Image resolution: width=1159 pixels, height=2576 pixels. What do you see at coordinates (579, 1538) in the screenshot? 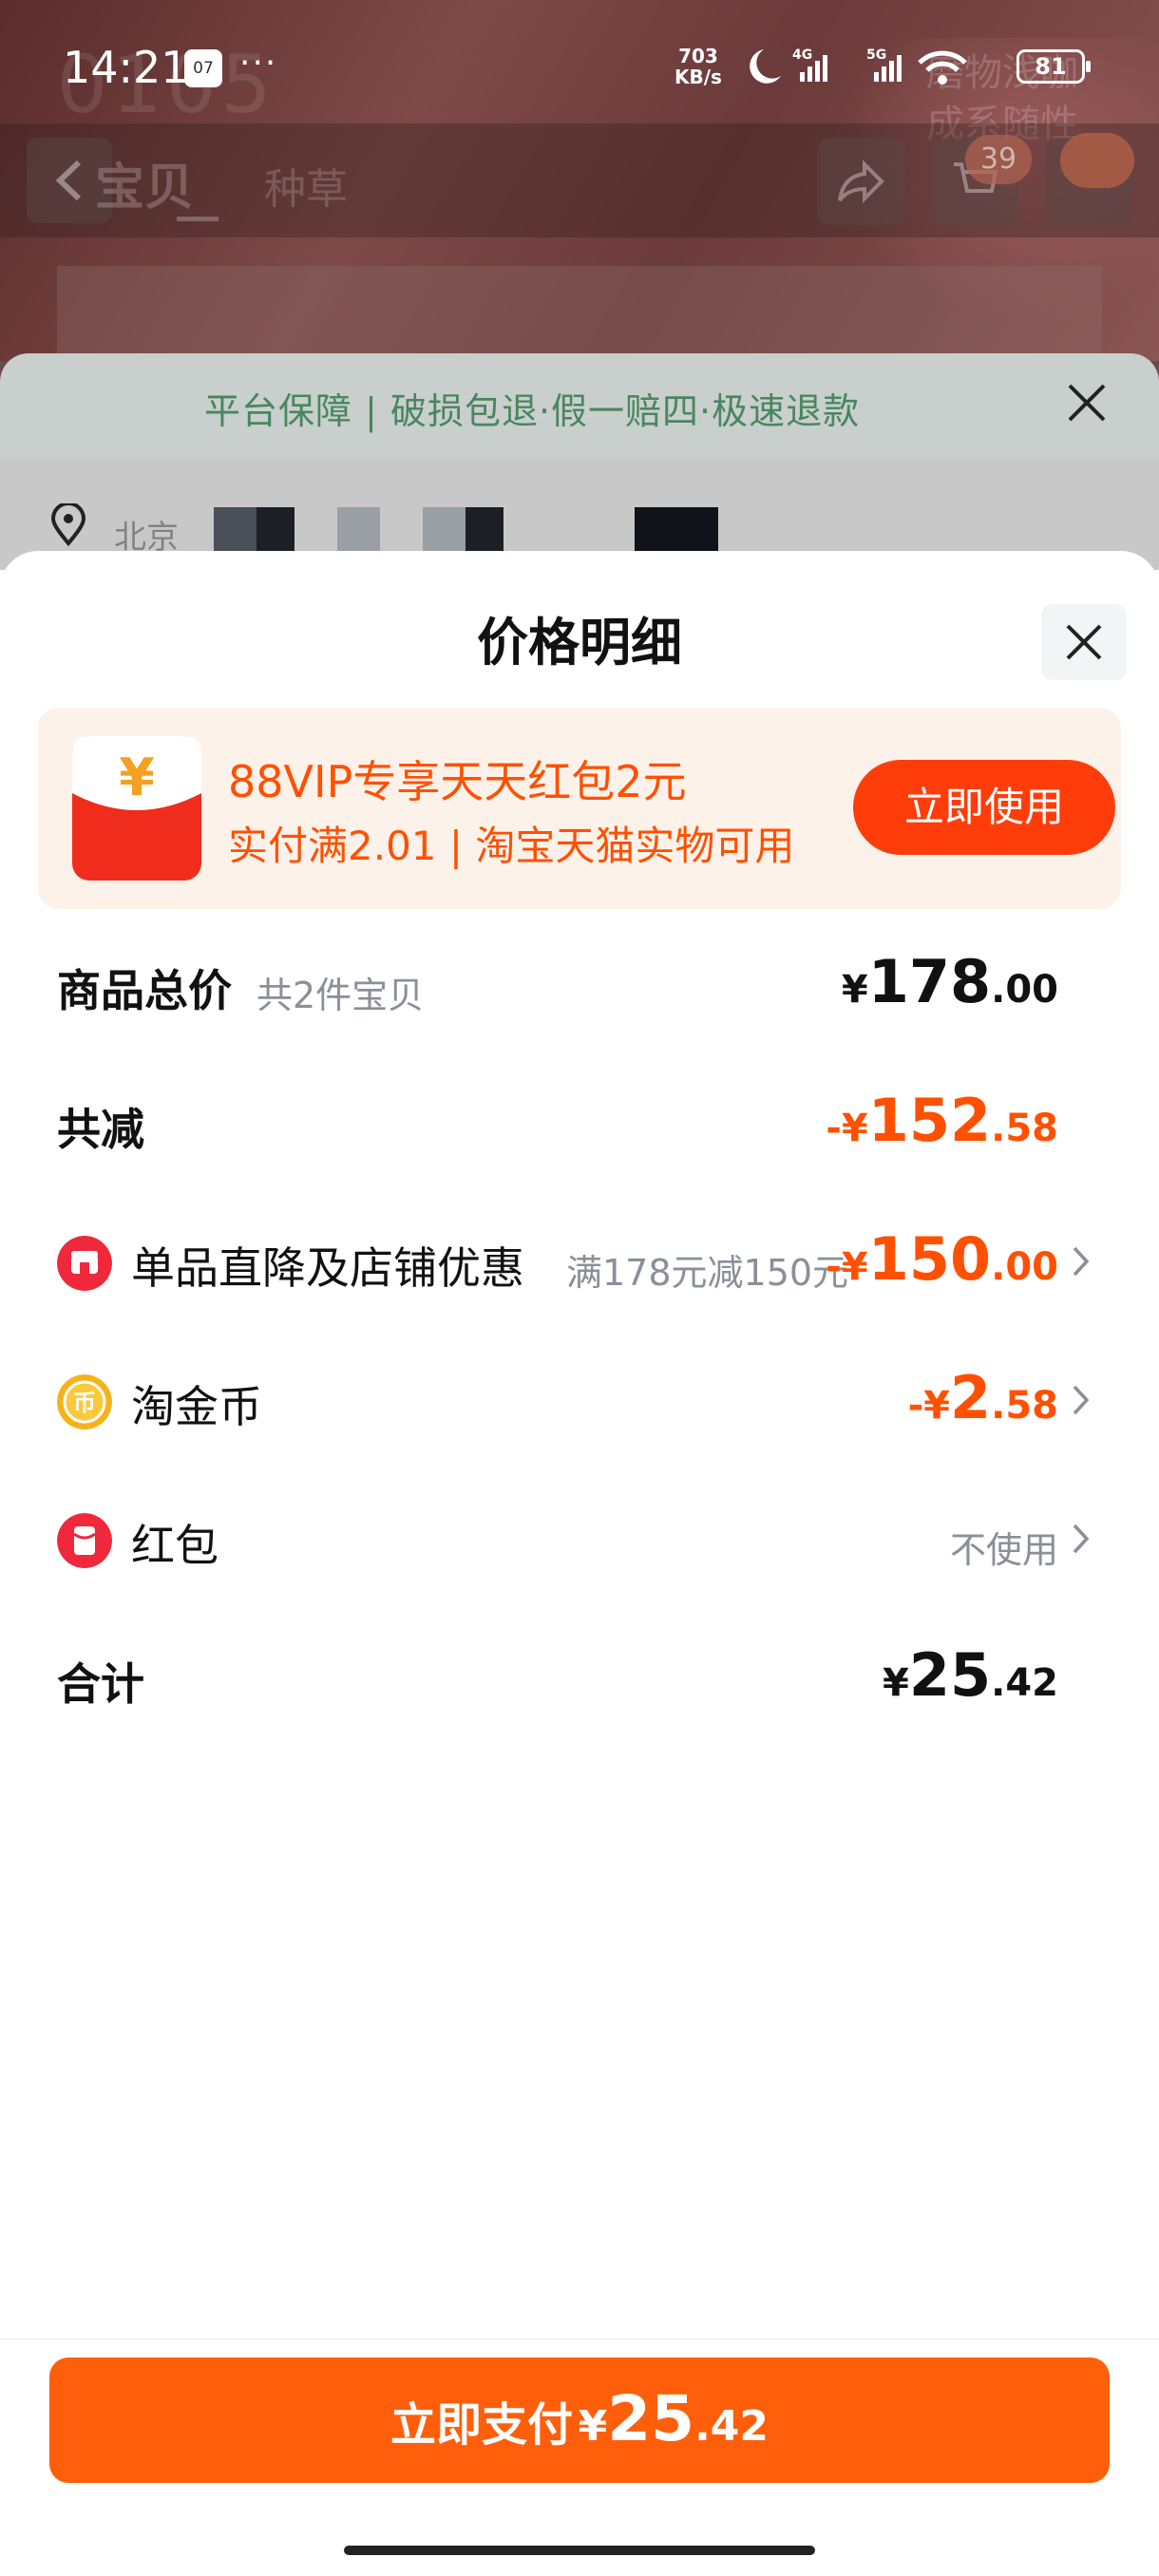
I see `row-red-packet: 红包 不使用` at bounding box center [579, 1538].